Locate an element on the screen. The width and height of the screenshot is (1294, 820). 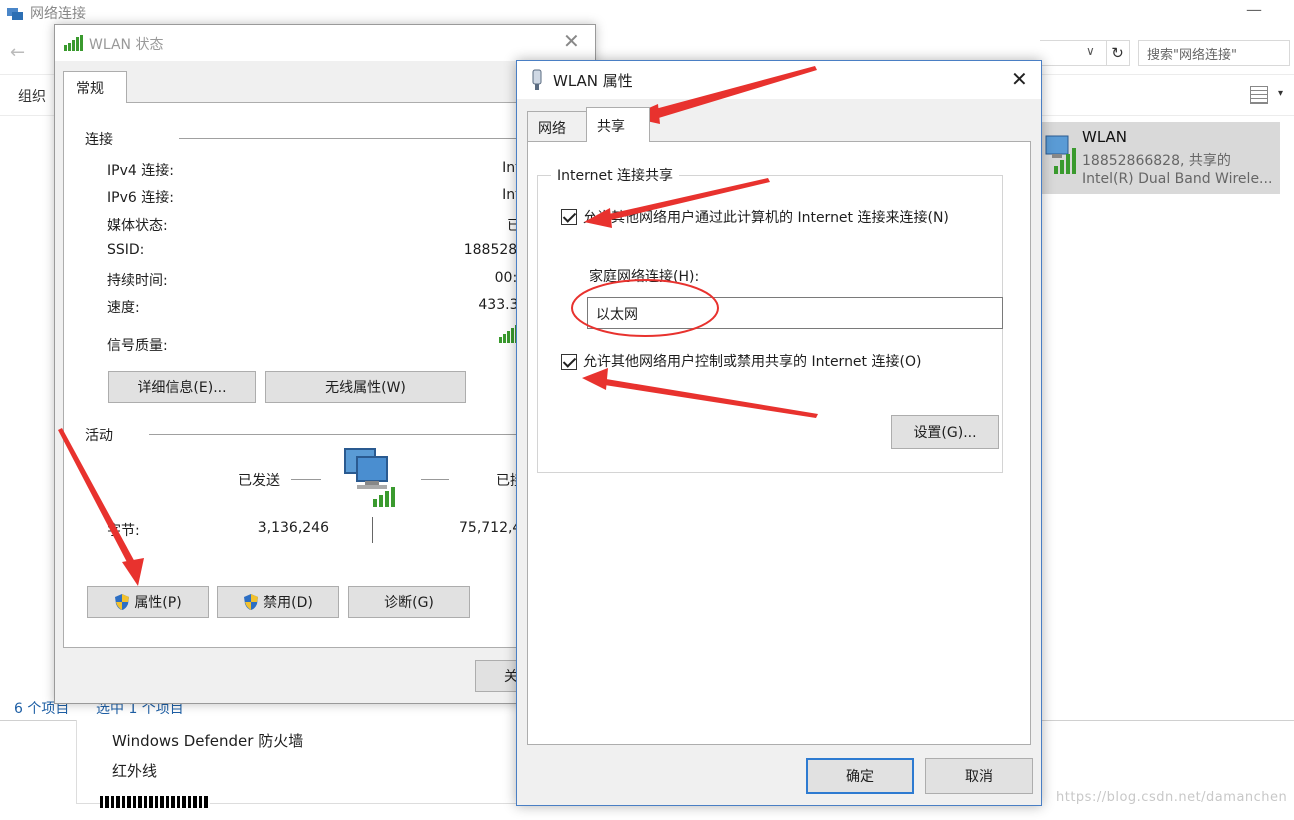
cancel-button: 取消 is located at coordinates (979, 776).